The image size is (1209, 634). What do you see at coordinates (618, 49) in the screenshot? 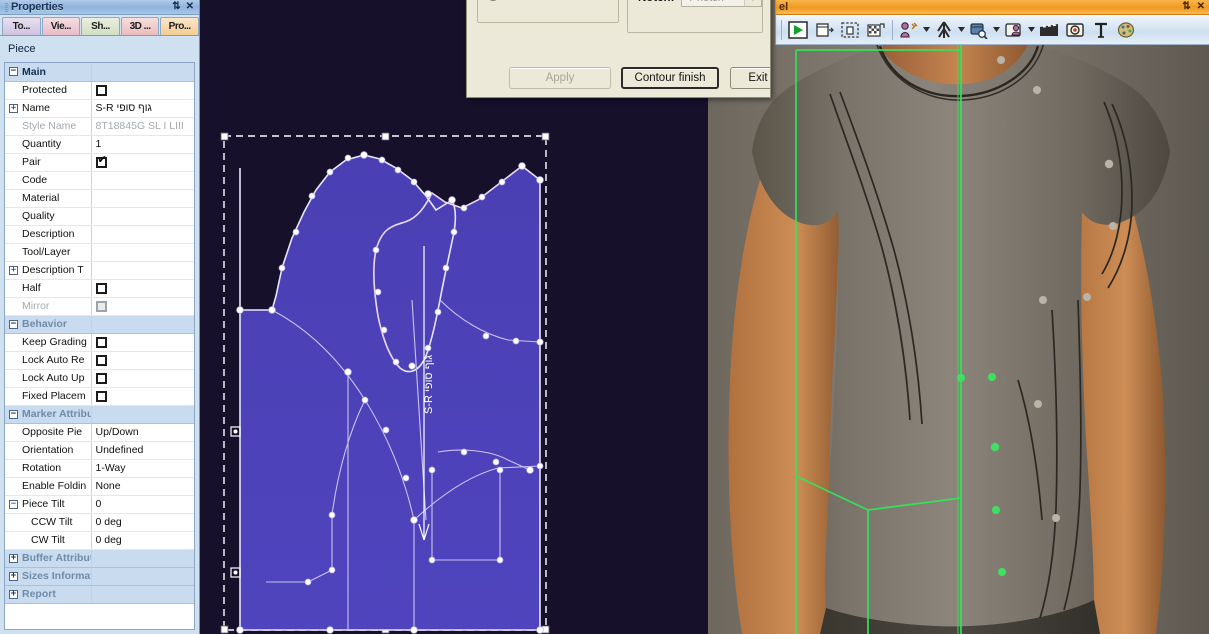
I see `notch-contour-dialog: Button Notch Curve Non Curve Notch:` at bounding box center [618, 49].